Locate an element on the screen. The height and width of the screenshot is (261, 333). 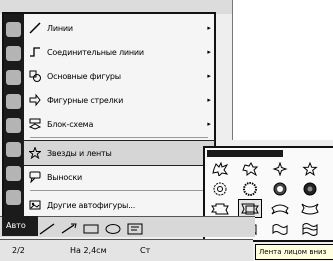
tooltip: Лента лицом вниз is located at coordinates (294, 252).